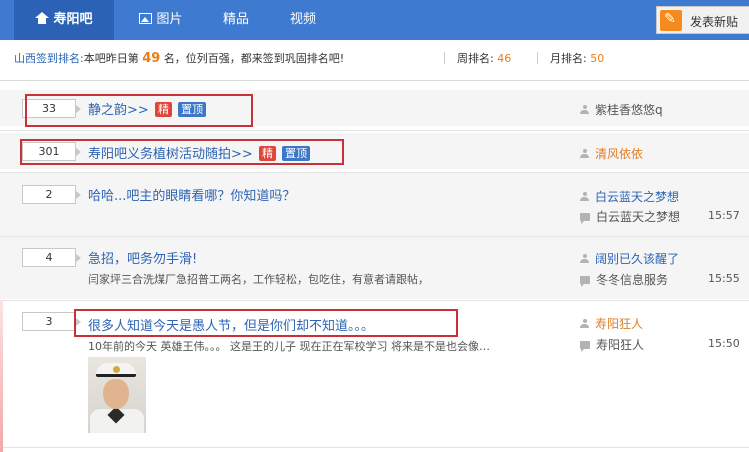 Image resolution: width=749 pixels, height=452 pixels. What do you see at coordinates (111, 58) in the screenshot?
I see `sign-rank-text-before: 本吧昨日第` at bounding box center [111, 58].